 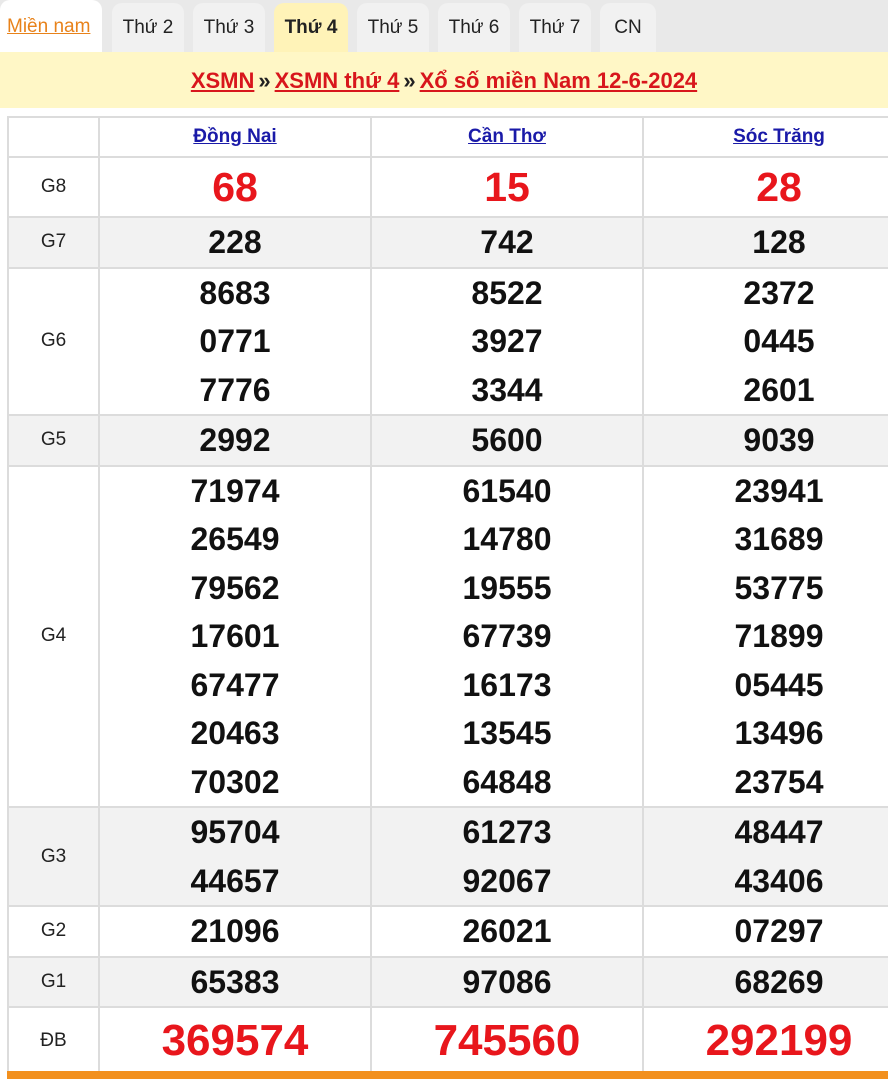 I want to click on province-header: Đồng Nai, so click(x=235, y=137).